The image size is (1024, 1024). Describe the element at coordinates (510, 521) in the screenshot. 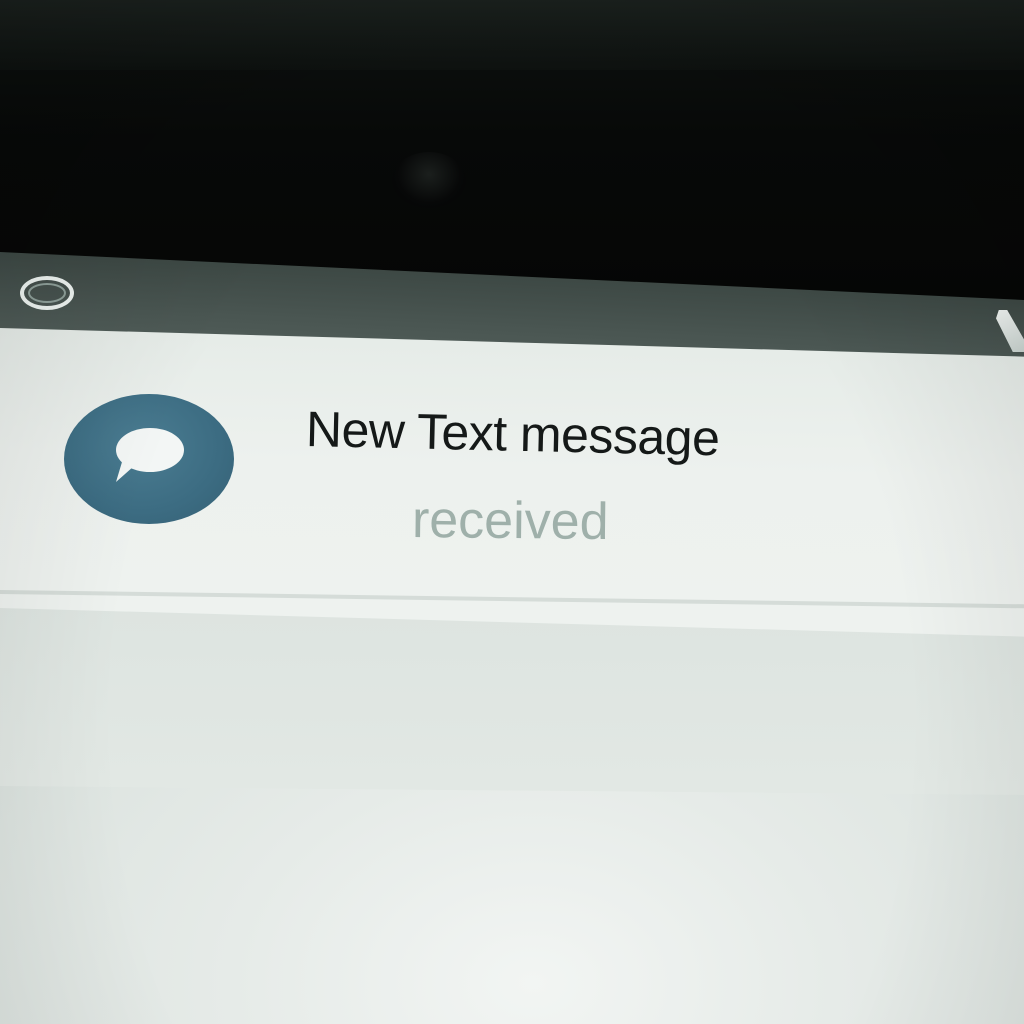

I see `notification-subtitle: received` at that location.